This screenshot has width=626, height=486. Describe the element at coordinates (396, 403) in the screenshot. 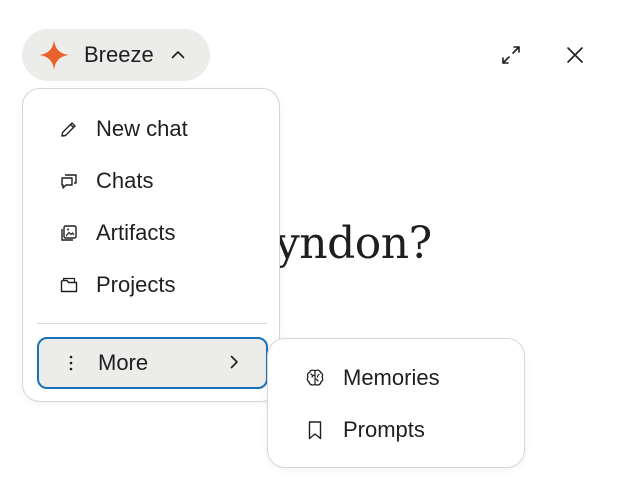

I see `more-submenu: Memories Prompts` at that location.